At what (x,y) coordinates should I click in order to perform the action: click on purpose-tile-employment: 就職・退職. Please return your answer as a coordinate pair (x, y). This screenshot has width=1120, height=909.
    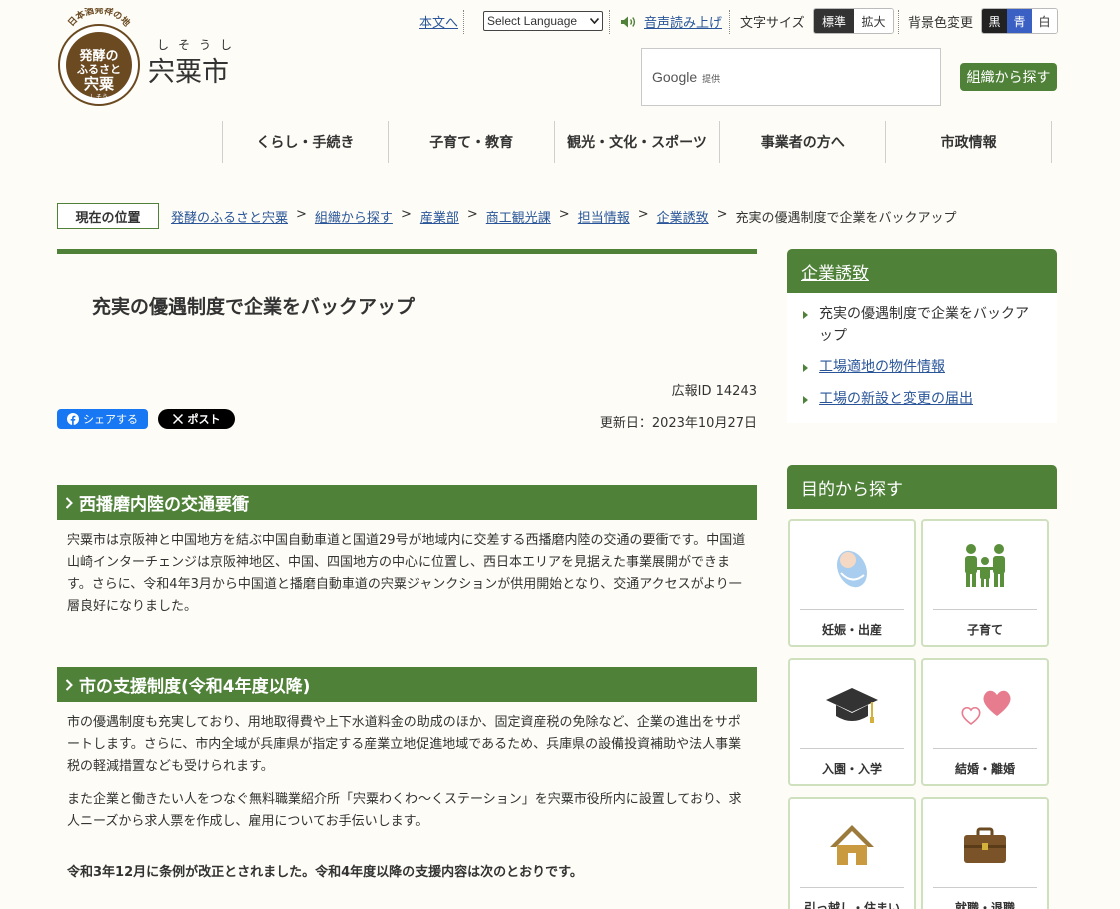
    Looking at the image, I should click on (985, 853).